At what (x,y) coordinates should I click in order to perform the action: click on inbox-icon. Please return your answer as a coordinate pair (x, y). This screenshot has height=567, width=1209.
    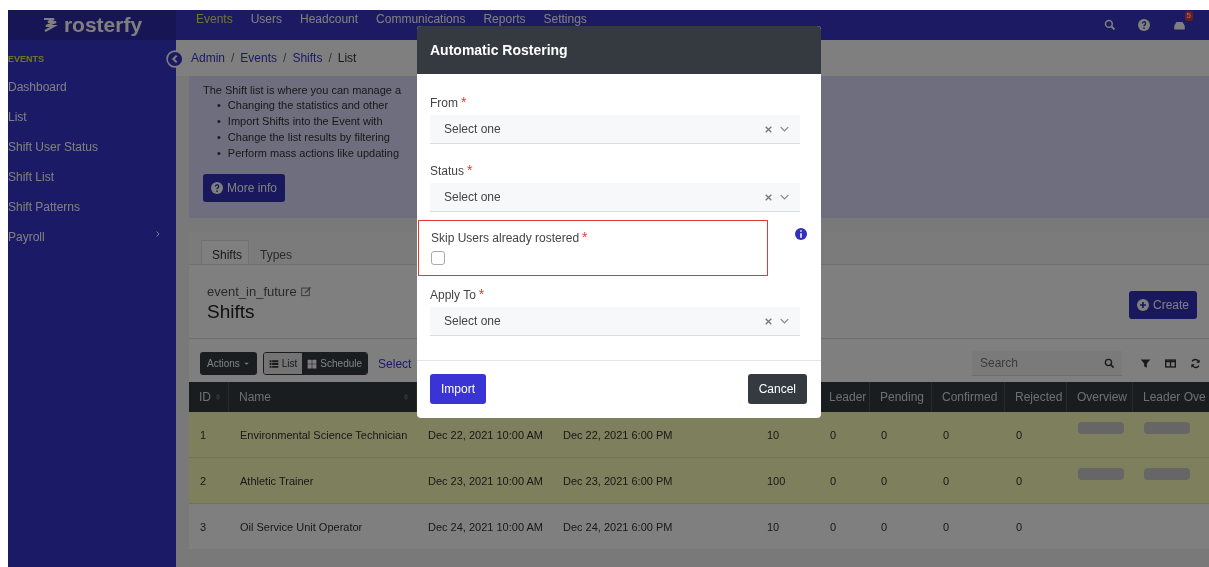
    Looking at the image, I should click on (1179, 25).